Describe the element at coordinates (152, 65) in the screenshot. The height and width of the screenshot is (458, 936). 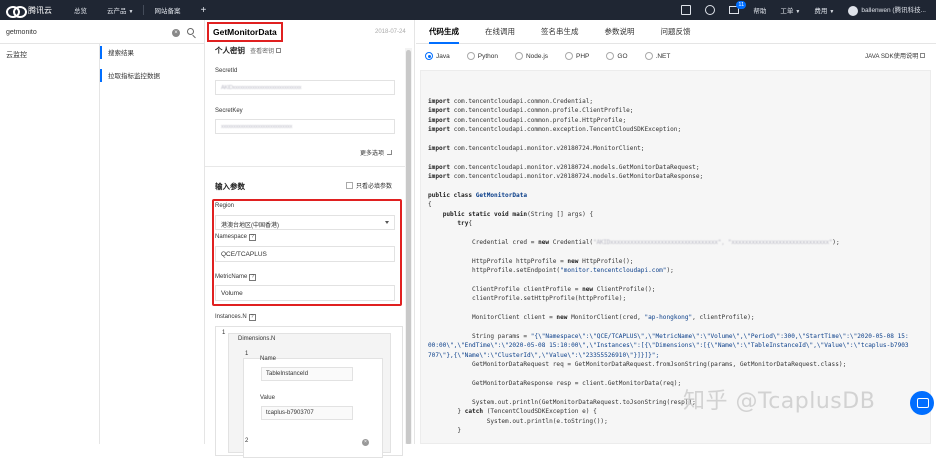
I see `result-list: 搜索结果 拉取指标监控数据` at that location.